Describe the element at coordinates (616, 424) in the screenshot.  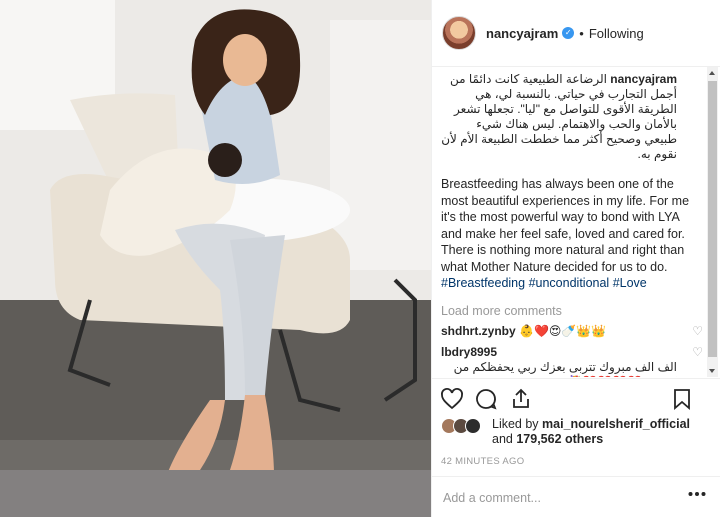
I see `liker-username: mai_nourelsherif_official` at that location.